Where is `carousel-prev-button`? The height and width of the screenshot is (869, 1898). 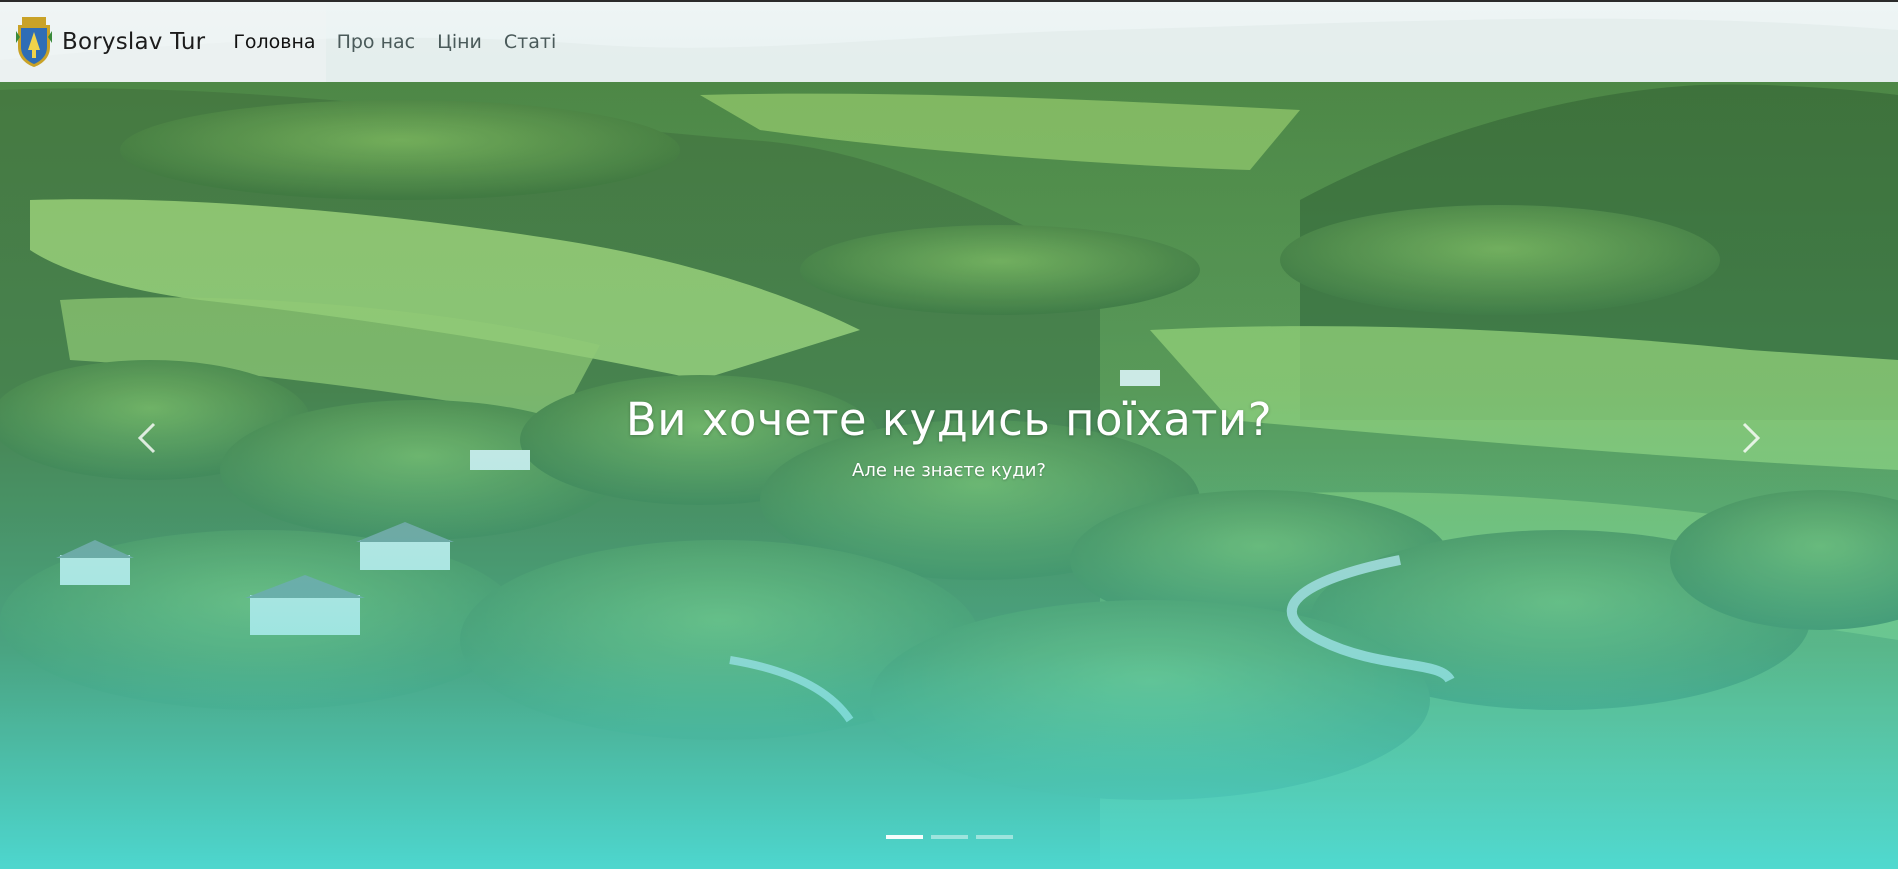 carousel-prev-button is located at coordinates (148, 438).